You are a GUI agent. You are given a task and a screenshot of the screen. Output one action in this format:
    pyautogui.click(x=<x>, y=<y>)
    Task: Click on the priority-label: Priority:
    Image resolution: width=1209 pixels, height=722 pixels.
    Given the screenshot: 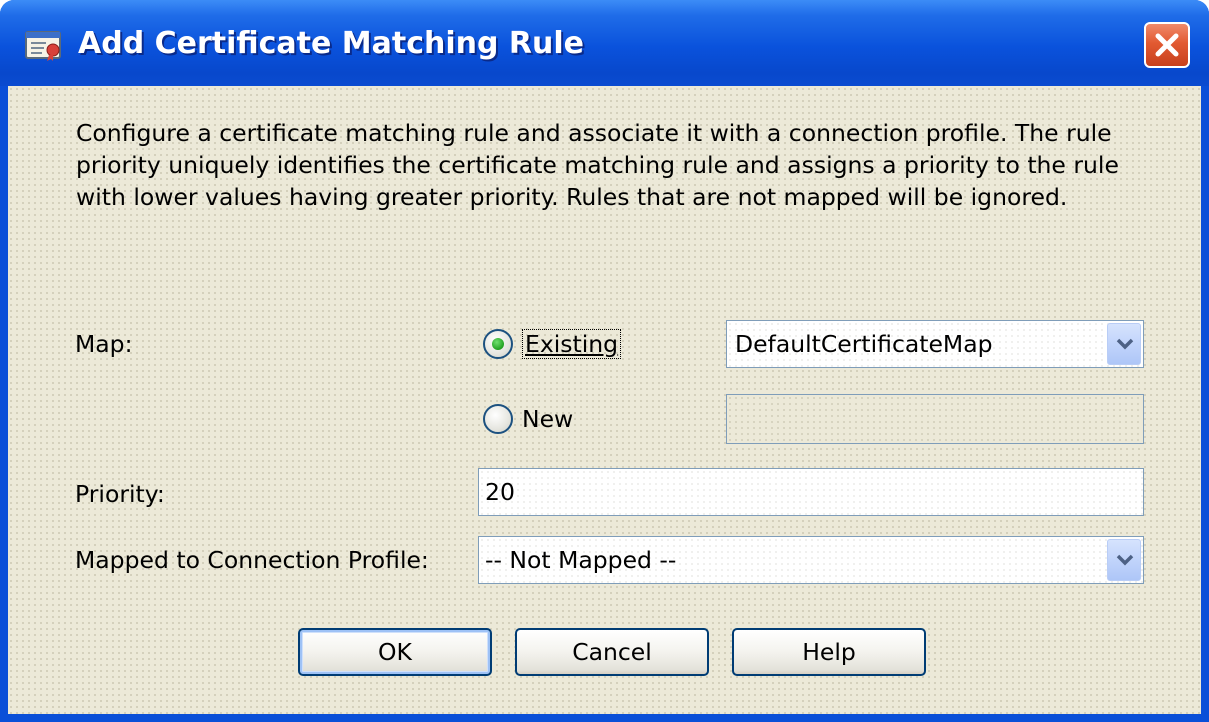 What is the action you would take?
    pyautogui.click(x=120, y=494)
    